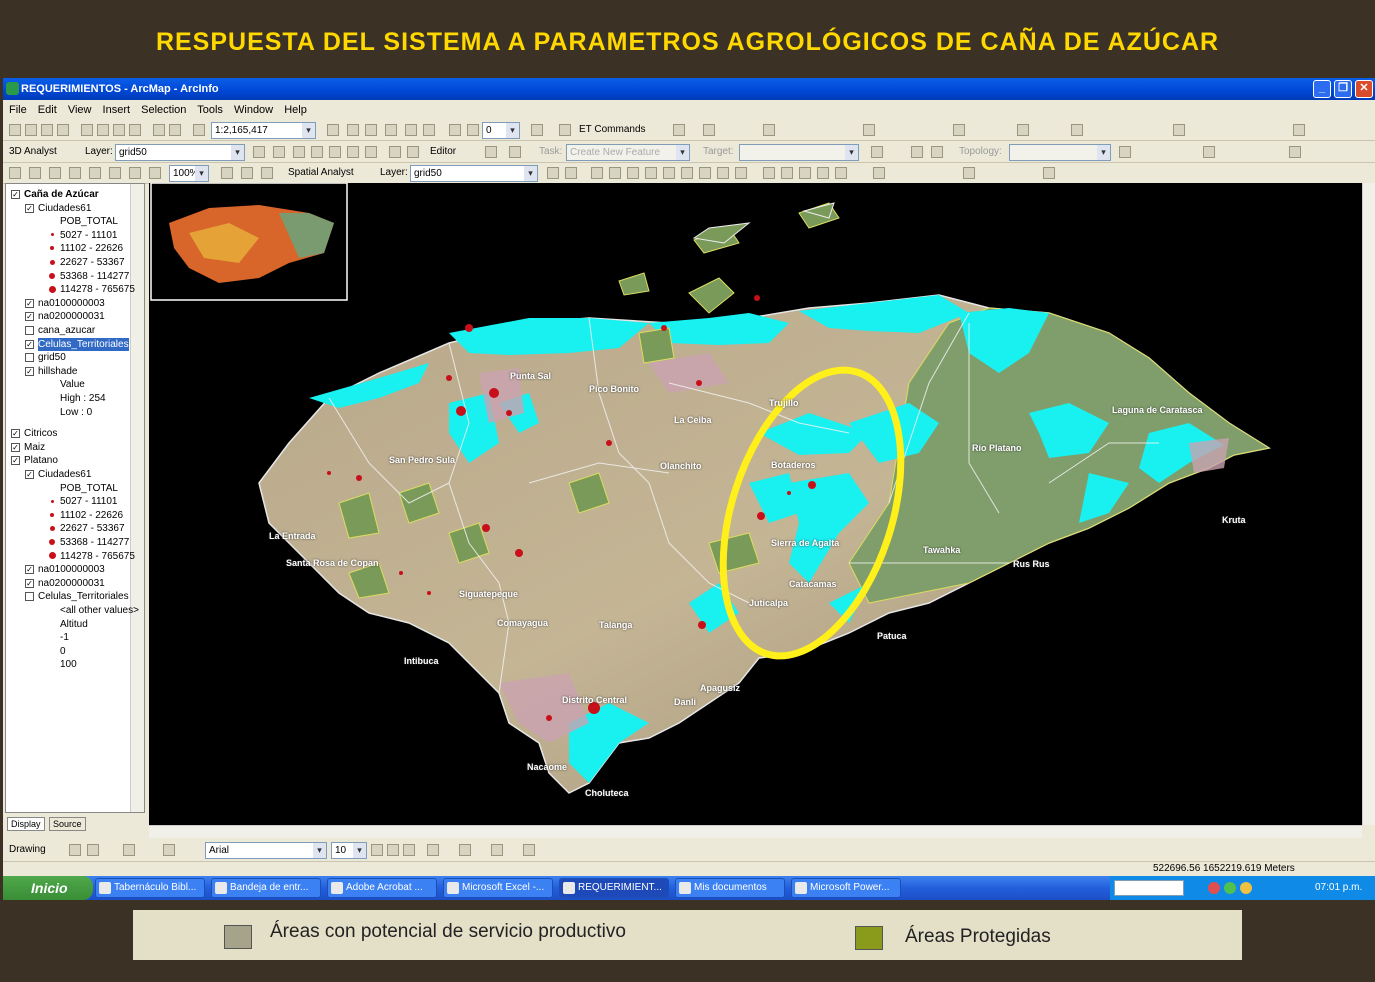 This screenshot has height=982, width=1375. What do you see at coordinates (377, 850) in the screenshot?
I see `bold-icon` at bounding box center [377, 850].